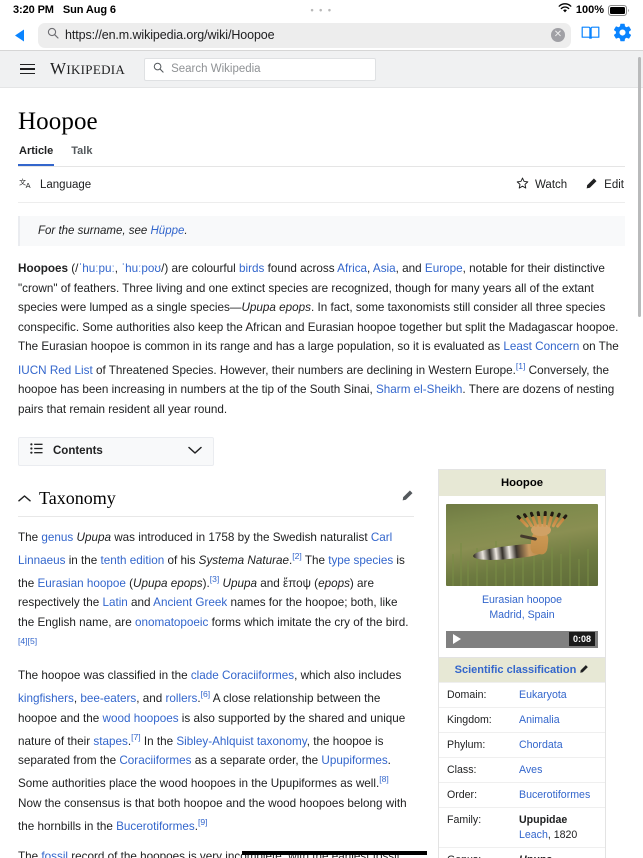 This screenshot has height=858, width=643. I want to click on row-value: Chordata, so click(558, 745).